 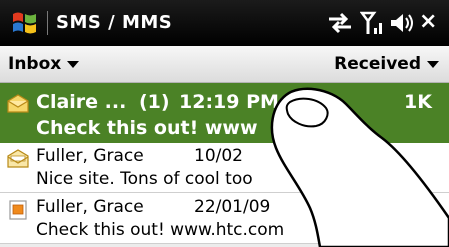 I want to click on signal-icon, so click(x=372, y=23).